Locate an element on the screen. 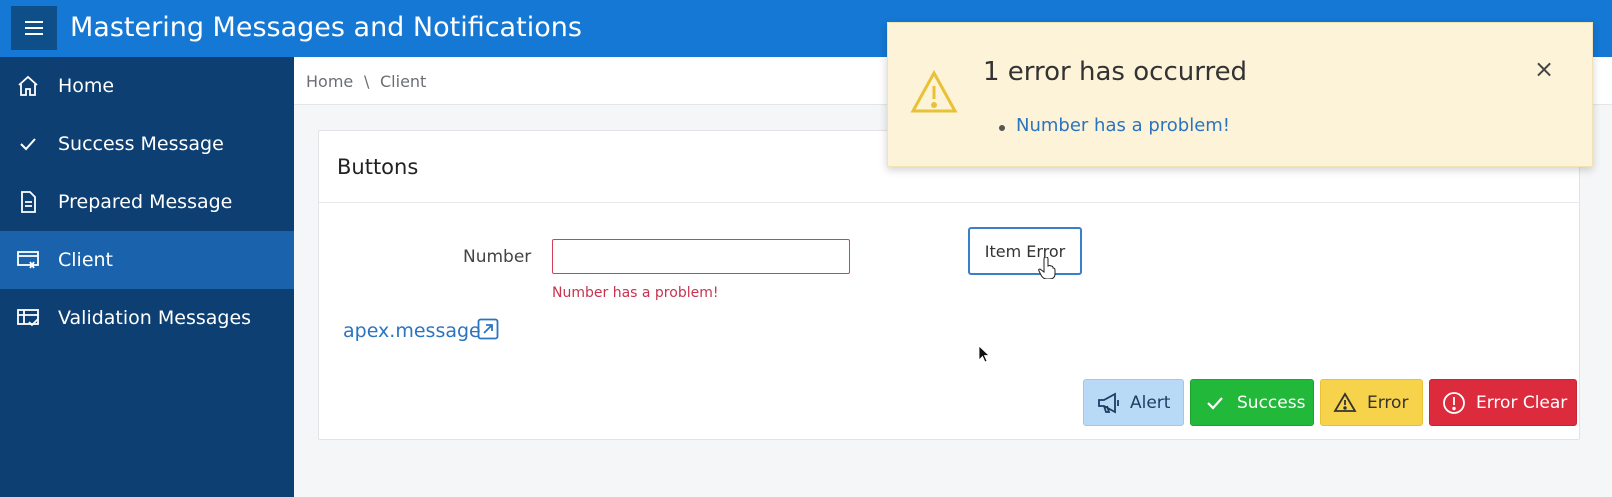  document-icon is located at coordinates (28, 202).